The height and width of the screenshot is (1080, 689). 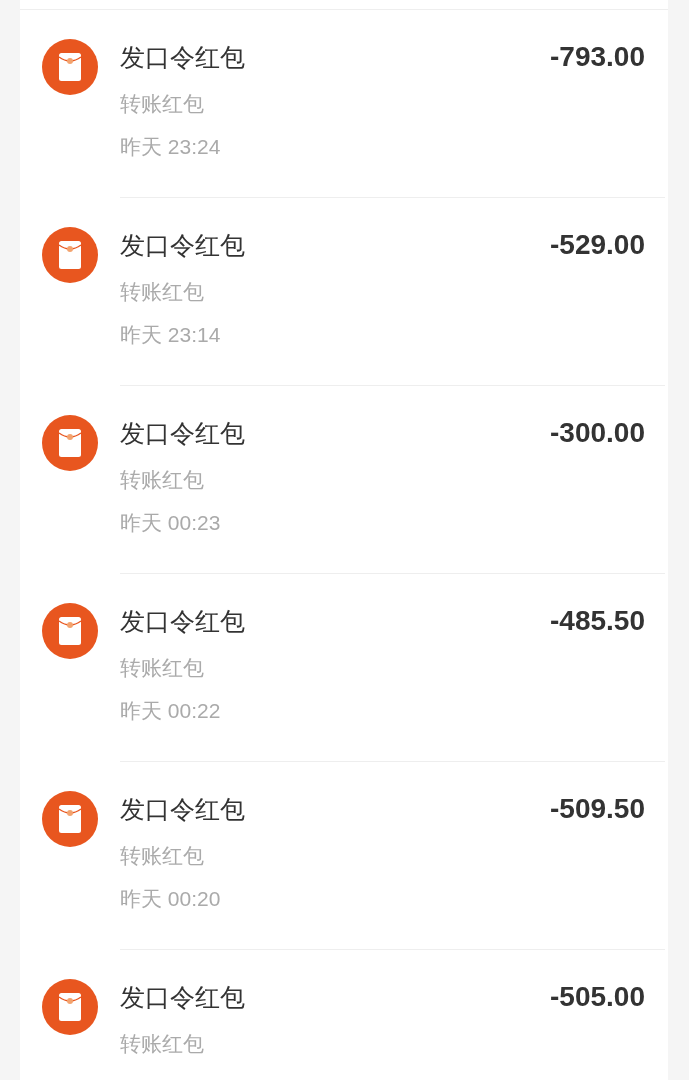 I want to click on transaction-amount: -485.50, so click(x=598, y=622).